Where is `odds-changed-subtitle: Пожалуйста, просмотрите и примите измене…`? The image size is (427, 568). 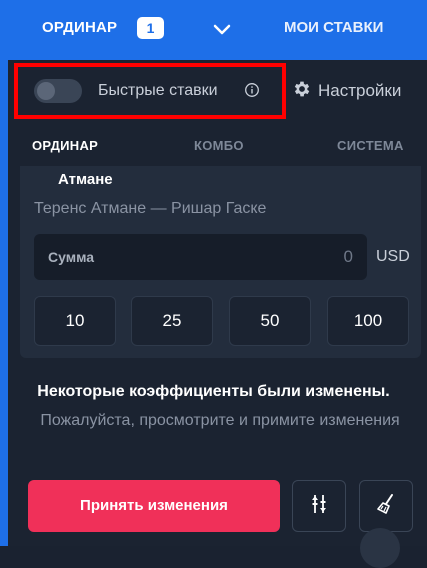 odds-changed-subtitle: Пожалуйста, просмотрите и примите измене… is located at coordinates (220, 420).